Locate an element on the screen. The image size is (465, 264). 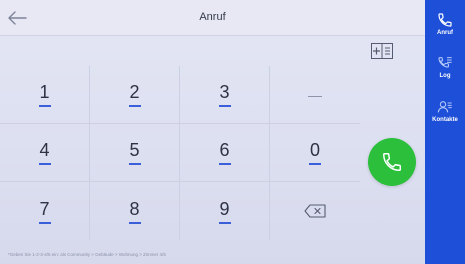
key-9: 9 is located at coordinates (225, 211).